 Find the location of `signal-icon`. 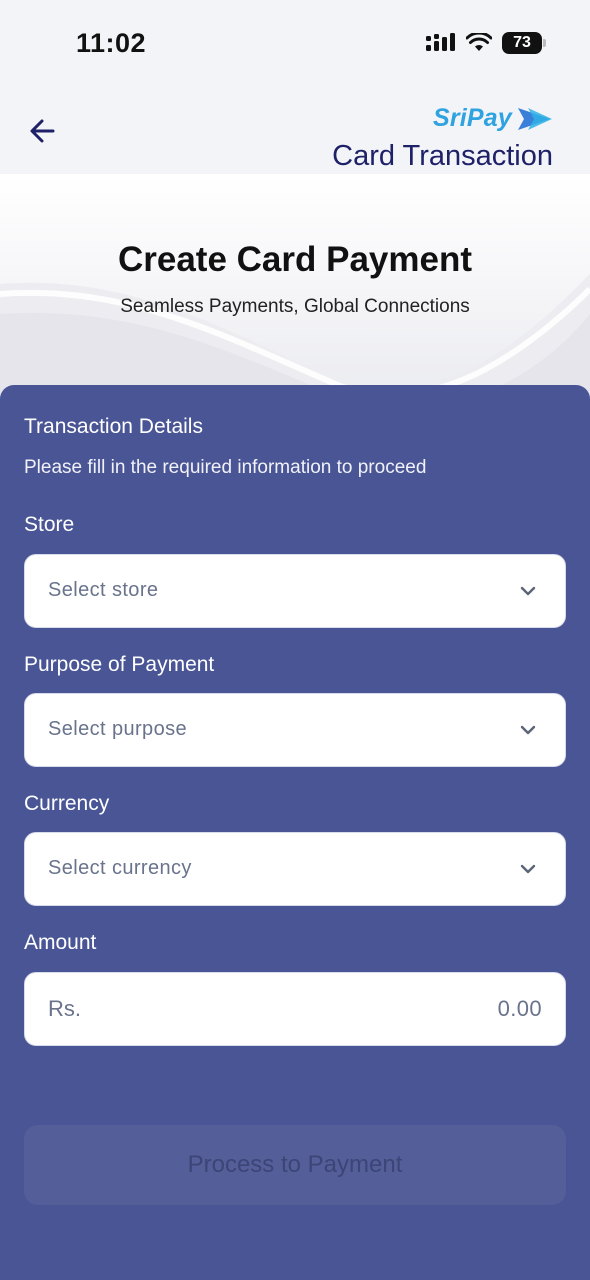

signal-icon is located at coordinates (440, 42).